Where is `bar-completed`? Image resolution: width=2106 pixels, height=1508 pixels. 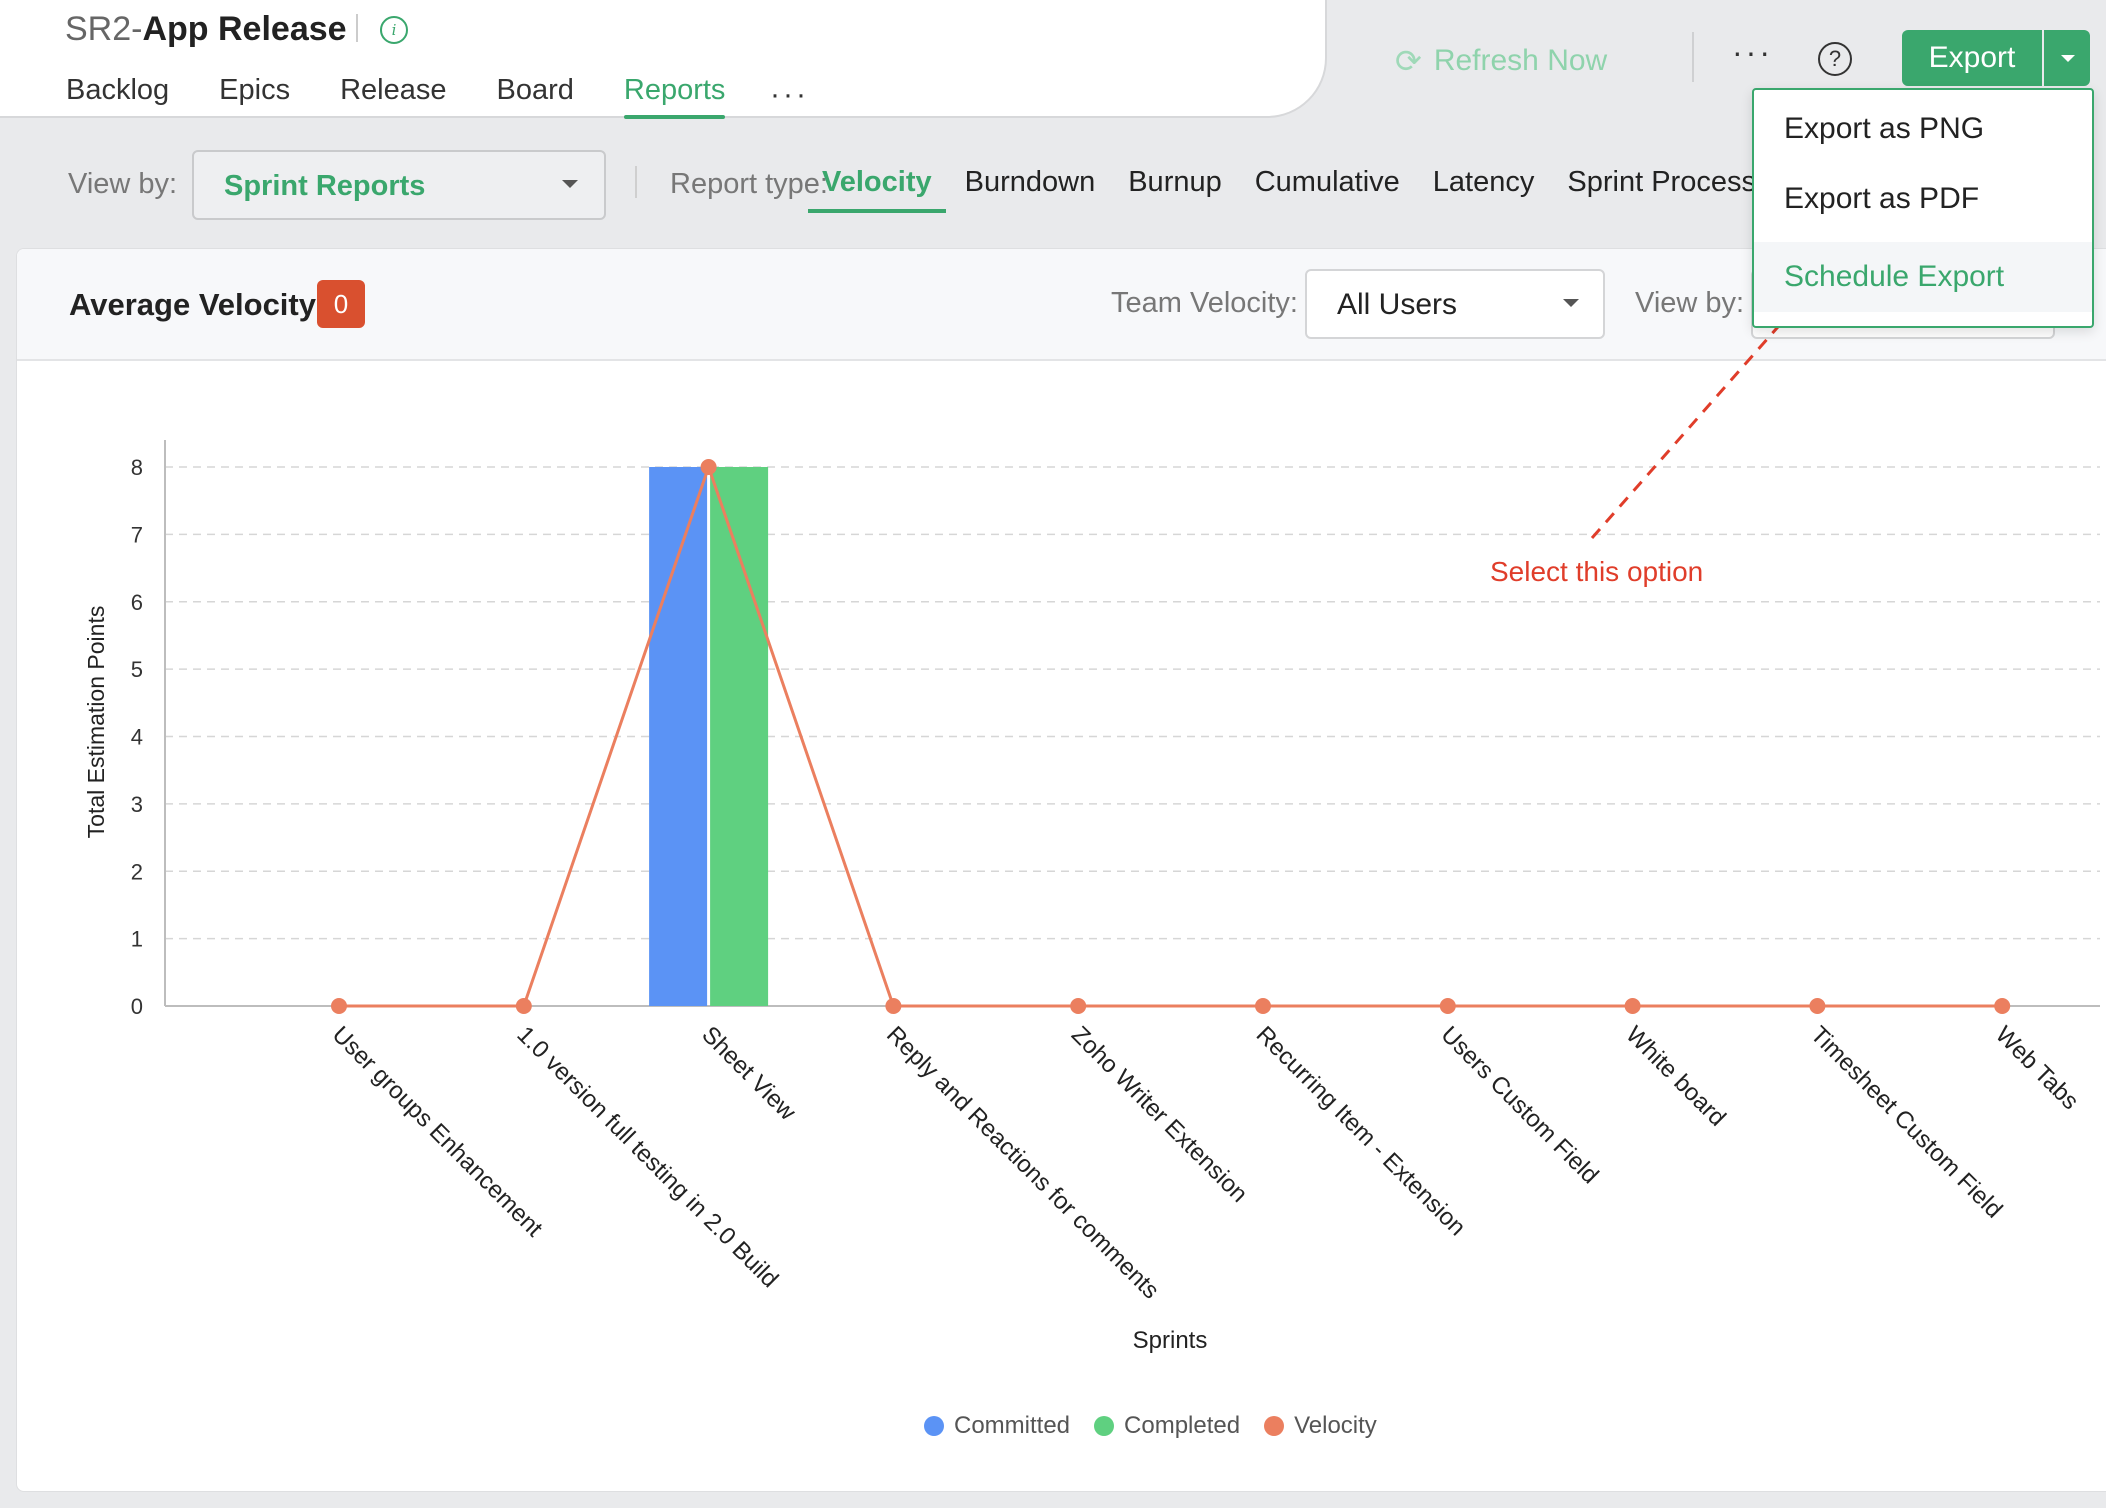
bar-completed is located at coordinates (739, 736).